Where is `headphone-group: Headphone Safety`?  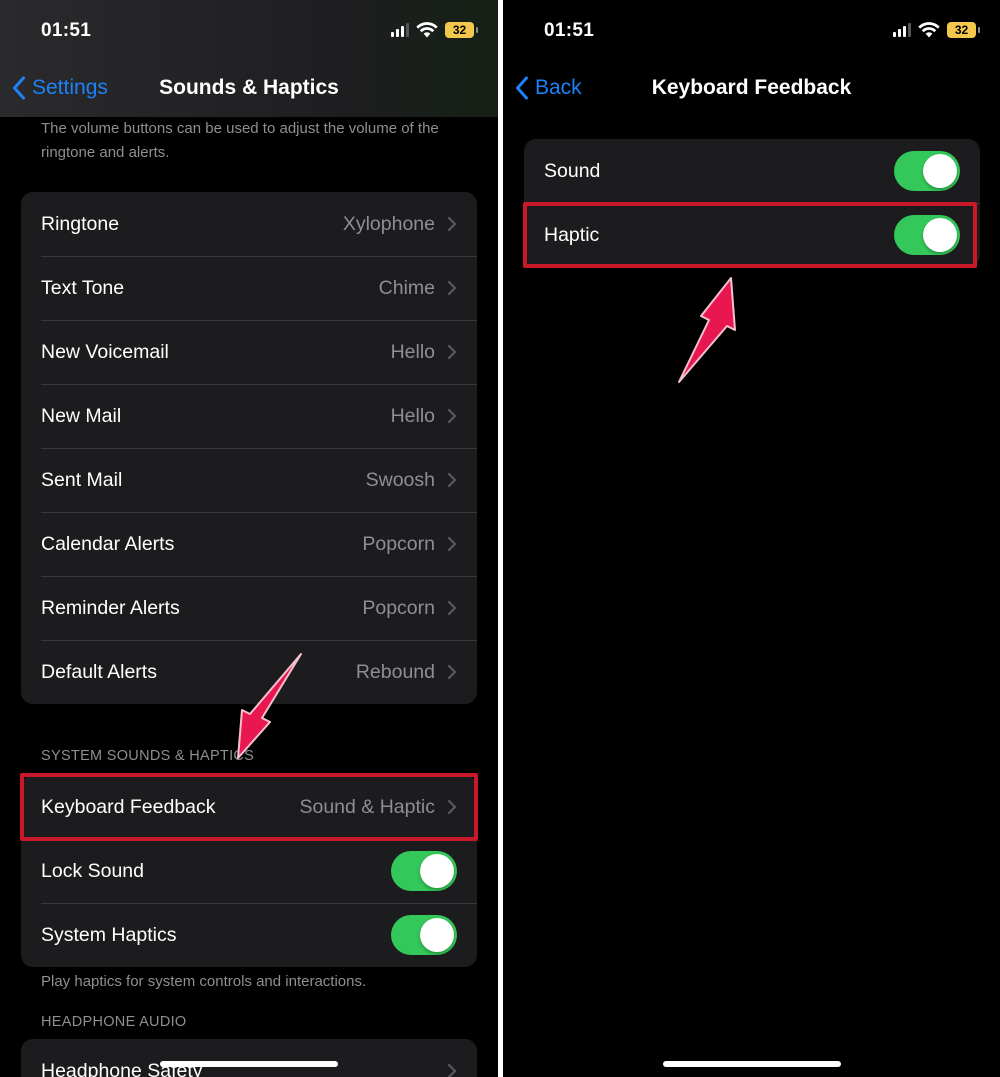
headphone-group: Headphone Safety is located at coordinates (249, 1058).